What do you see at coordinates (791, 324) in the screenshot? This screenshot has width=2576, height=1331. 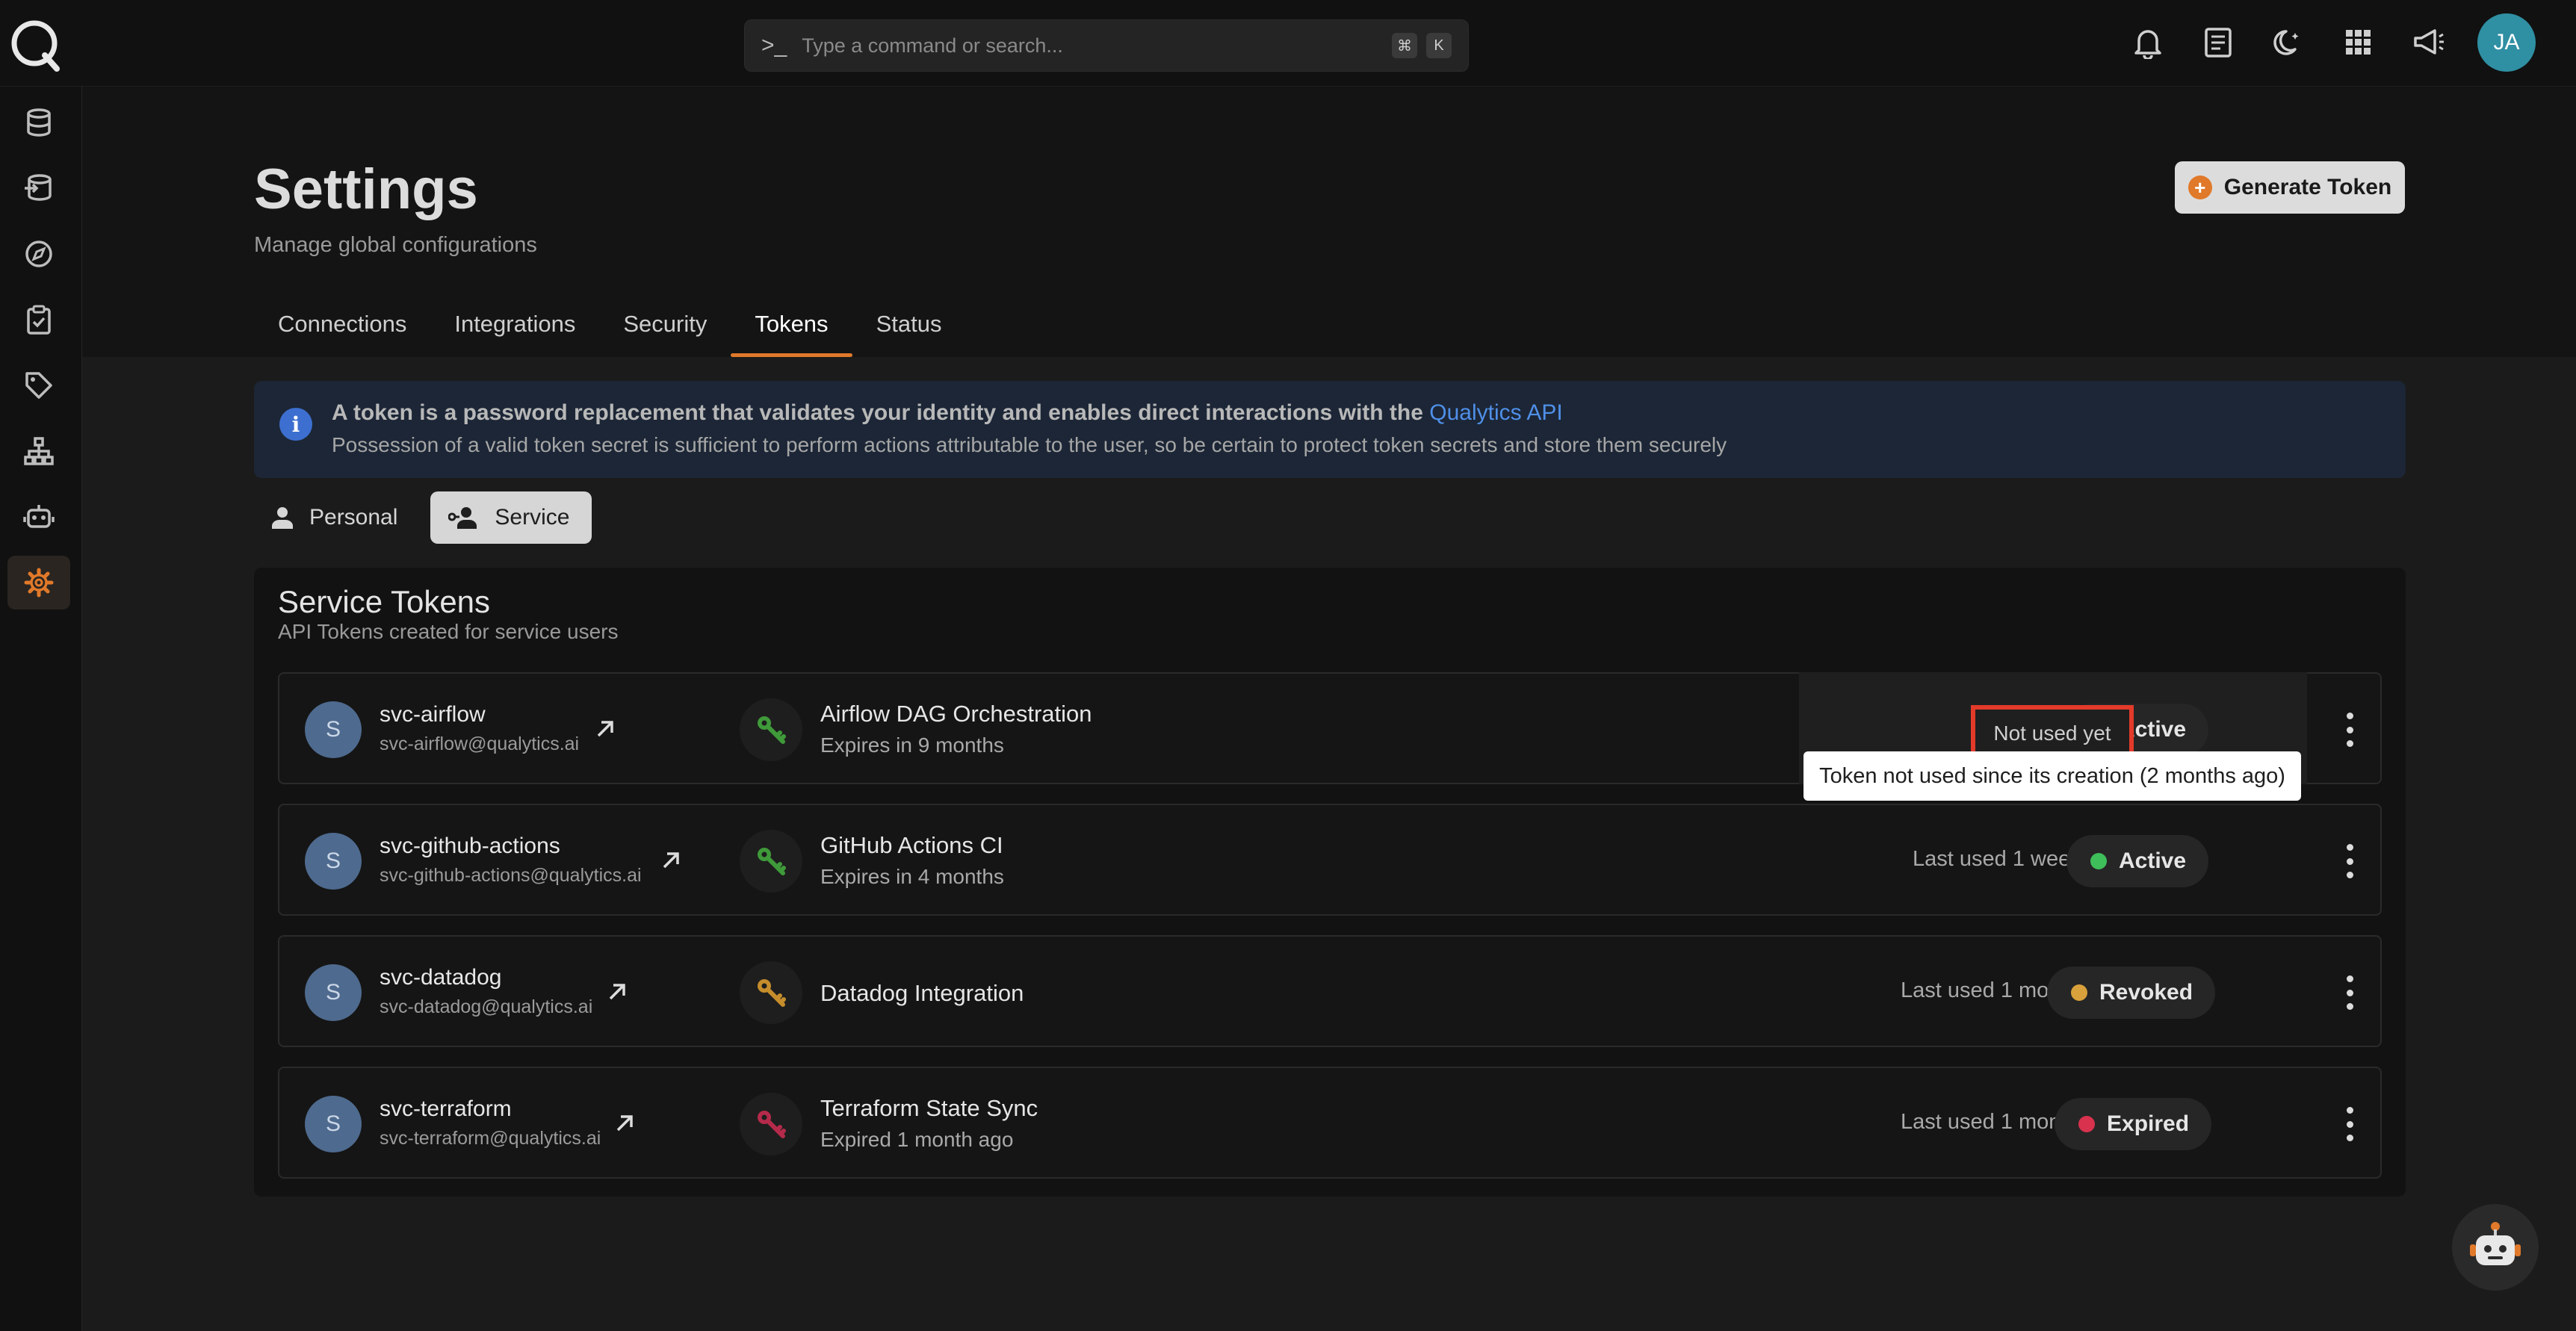 I see `tab-tokens: Tokens` at bounding box center [791, 324].